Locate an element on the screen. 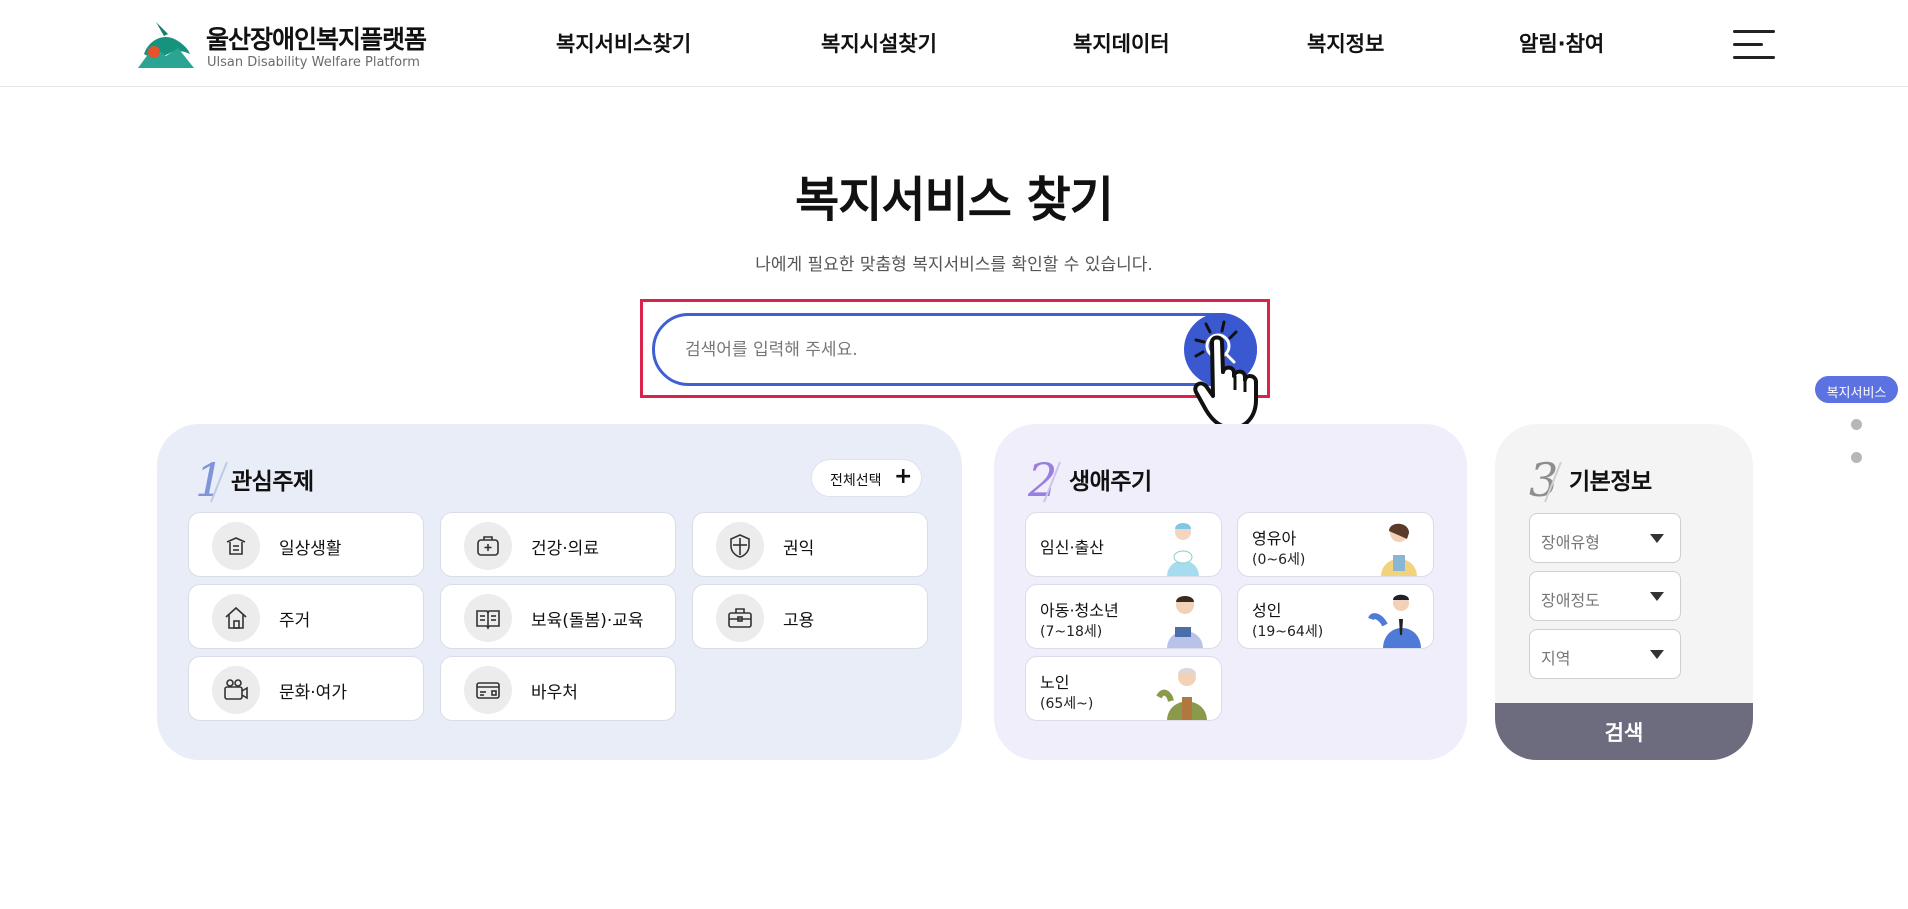 The width and height of the screenshot is (1908, 909). video-camera-icon is located at coordinates (236, 690).